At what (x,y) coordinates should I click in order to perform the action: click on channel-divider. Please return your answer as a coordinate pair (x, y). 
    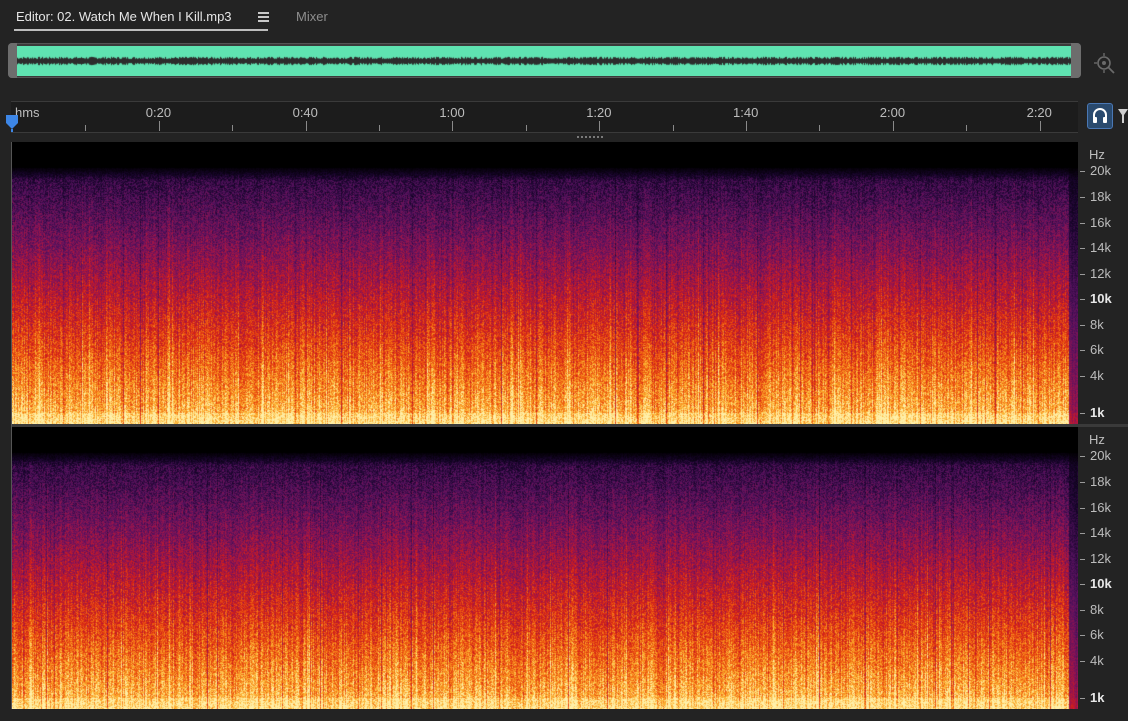
    Looking at the image, I should click on (570, 425).